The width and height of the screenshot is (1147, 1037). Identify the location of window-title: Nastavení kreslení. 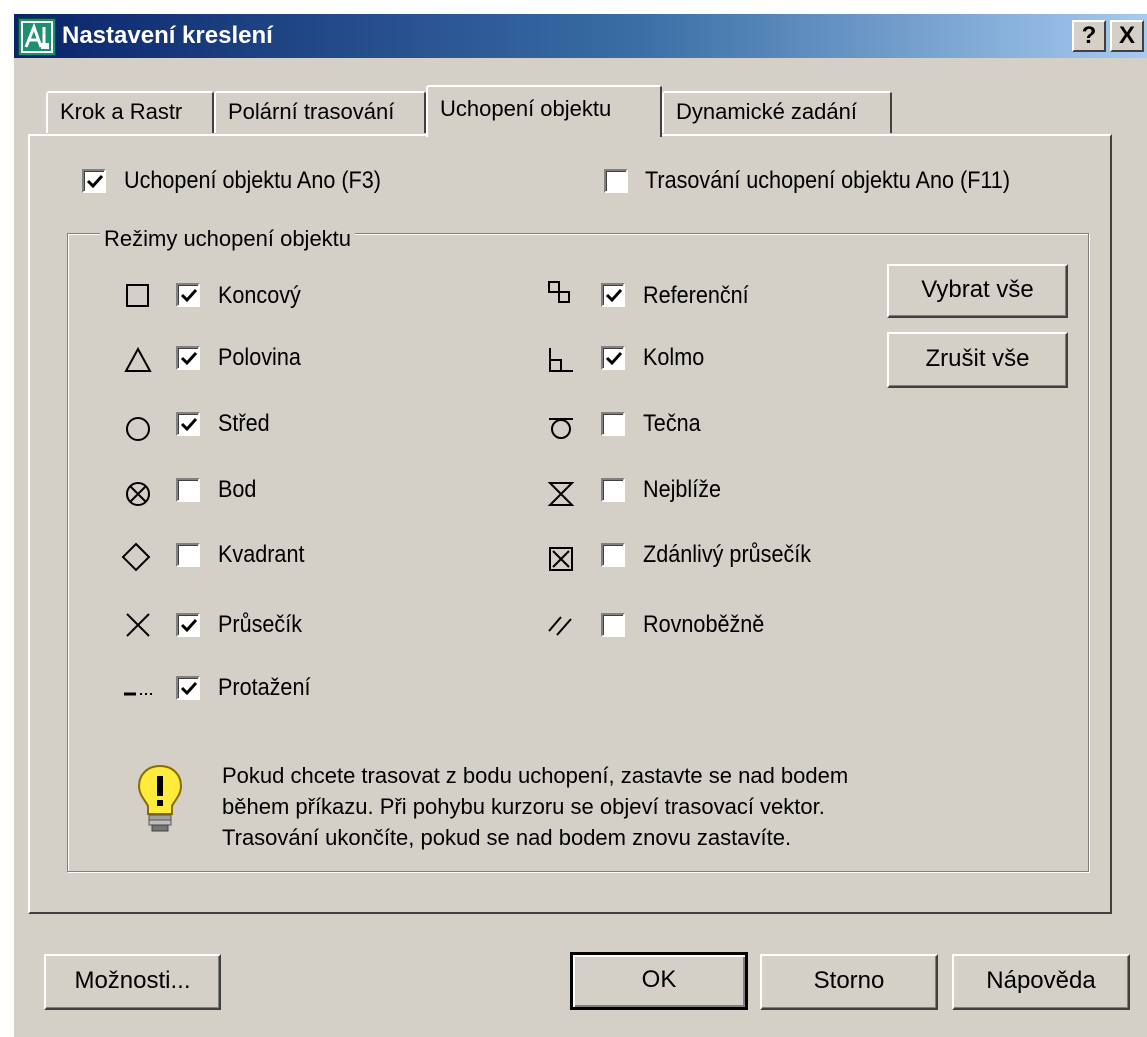
(167, 35).